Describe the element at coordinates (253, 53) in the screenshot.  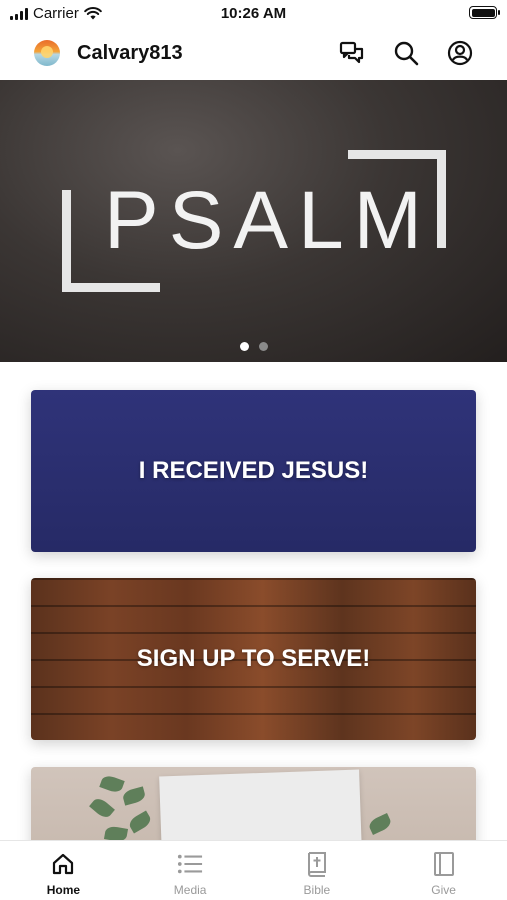
I see `app-header: Calvary813` at that location.